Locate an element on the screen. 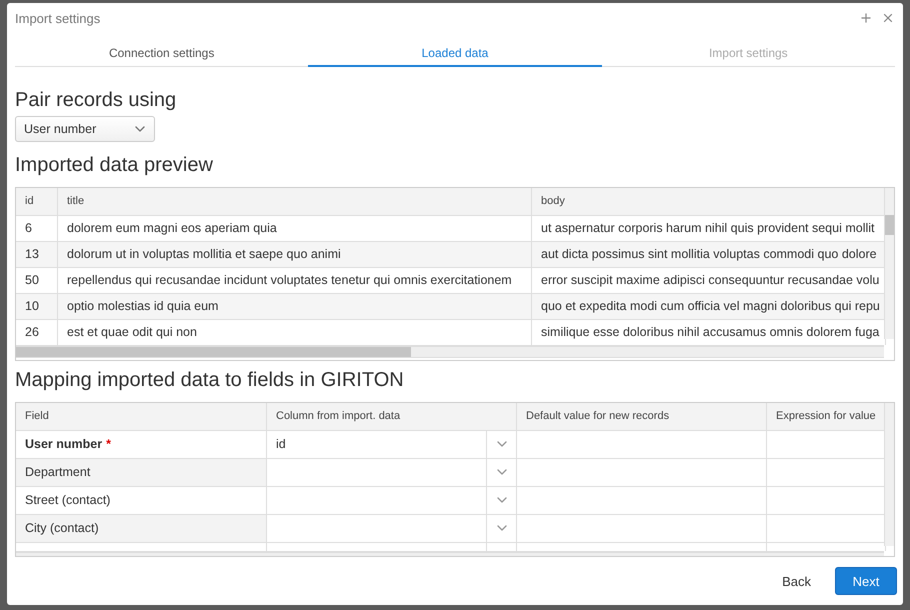  column-header: Expression for value is located at coordinates (826, 416).